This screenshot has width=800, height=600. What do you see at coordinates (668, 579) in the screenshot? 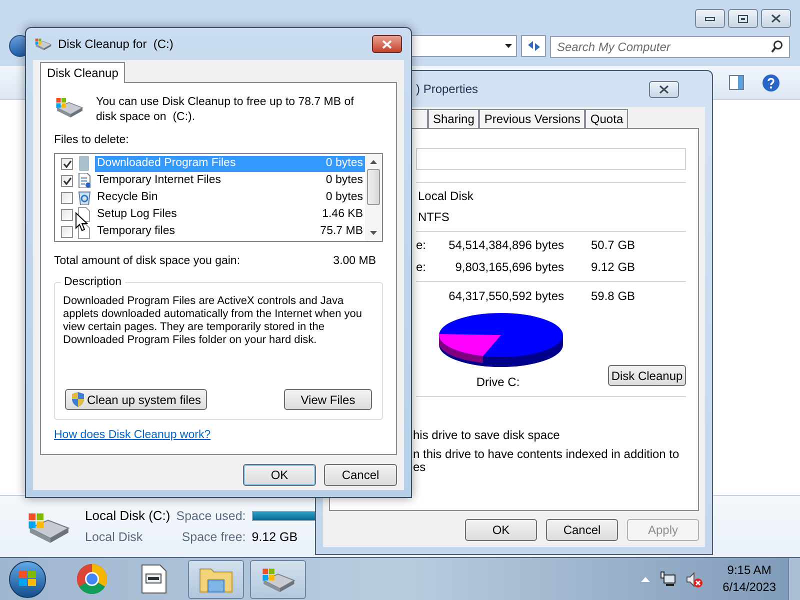
I see `network-icon` at bounding box center [668, 579].